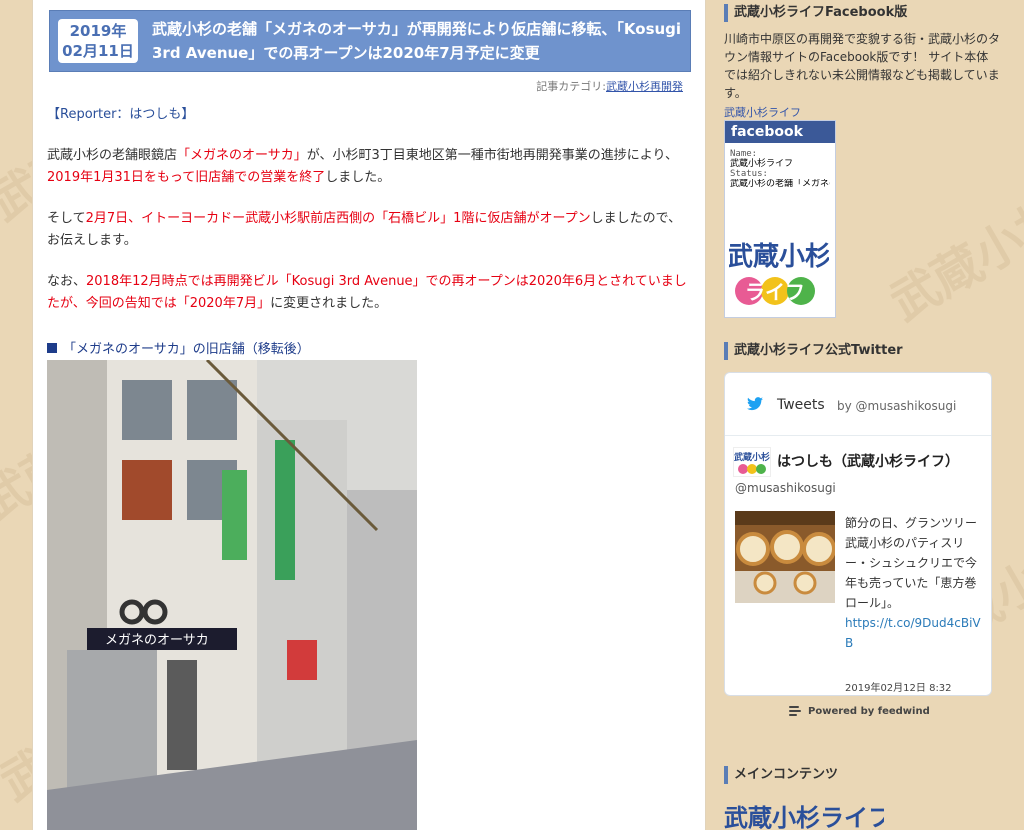  What do you see at coordinates (92, 240) in the screenshot?
I see `p2-text-d: お伝えします。` at bounding box center [92, 240].